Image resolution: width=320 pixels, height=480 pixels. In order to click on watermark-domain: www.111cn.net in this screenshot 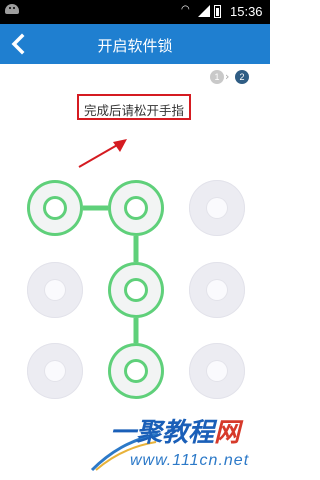, I will do `click(190, 460)`.